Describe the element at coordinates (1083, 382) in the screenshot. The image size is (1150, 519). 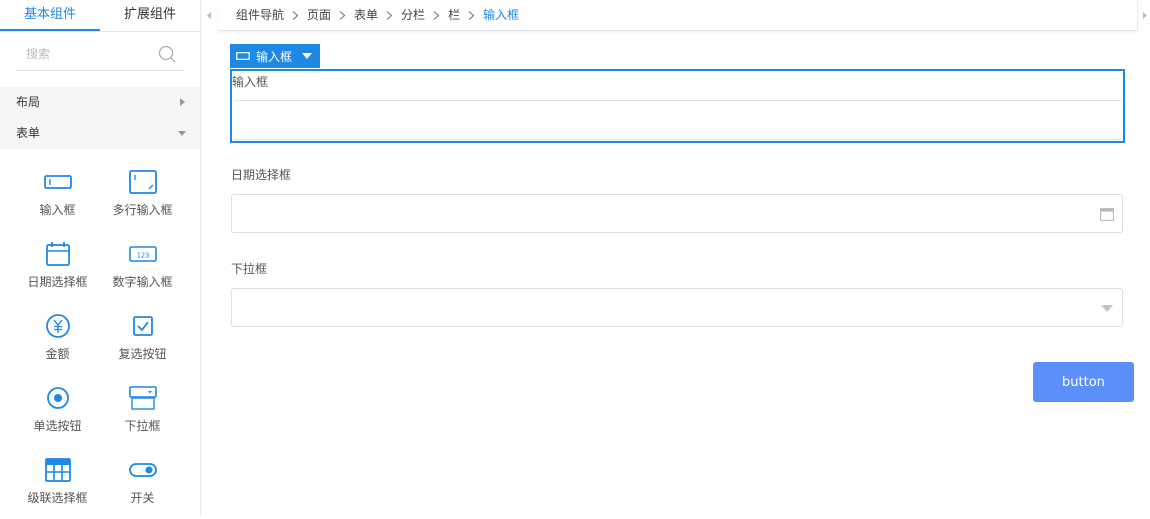
I see `submit-button: button` at that location.